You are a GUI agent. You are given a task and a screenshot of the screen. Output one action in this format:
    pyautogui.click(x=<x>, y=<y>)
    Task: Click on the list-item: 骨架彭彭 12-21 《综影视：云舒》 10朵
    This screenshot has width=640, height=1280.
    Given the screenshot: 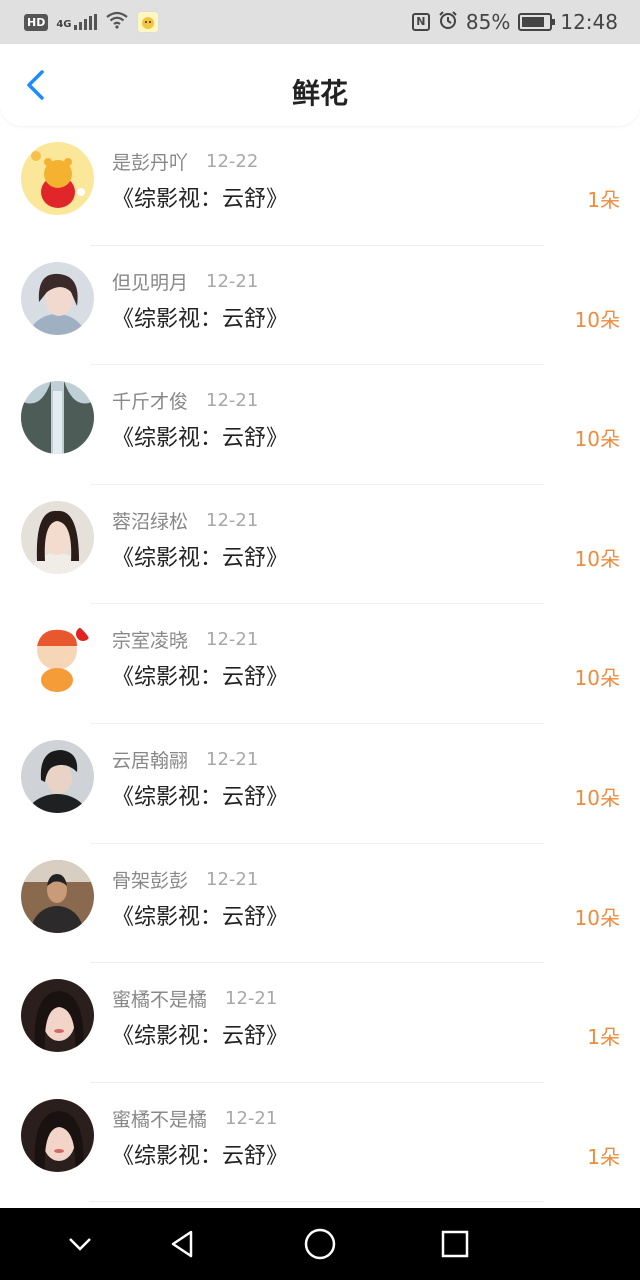 What is the action you would take?
    pyautogui.click(x=320, y=904)
    